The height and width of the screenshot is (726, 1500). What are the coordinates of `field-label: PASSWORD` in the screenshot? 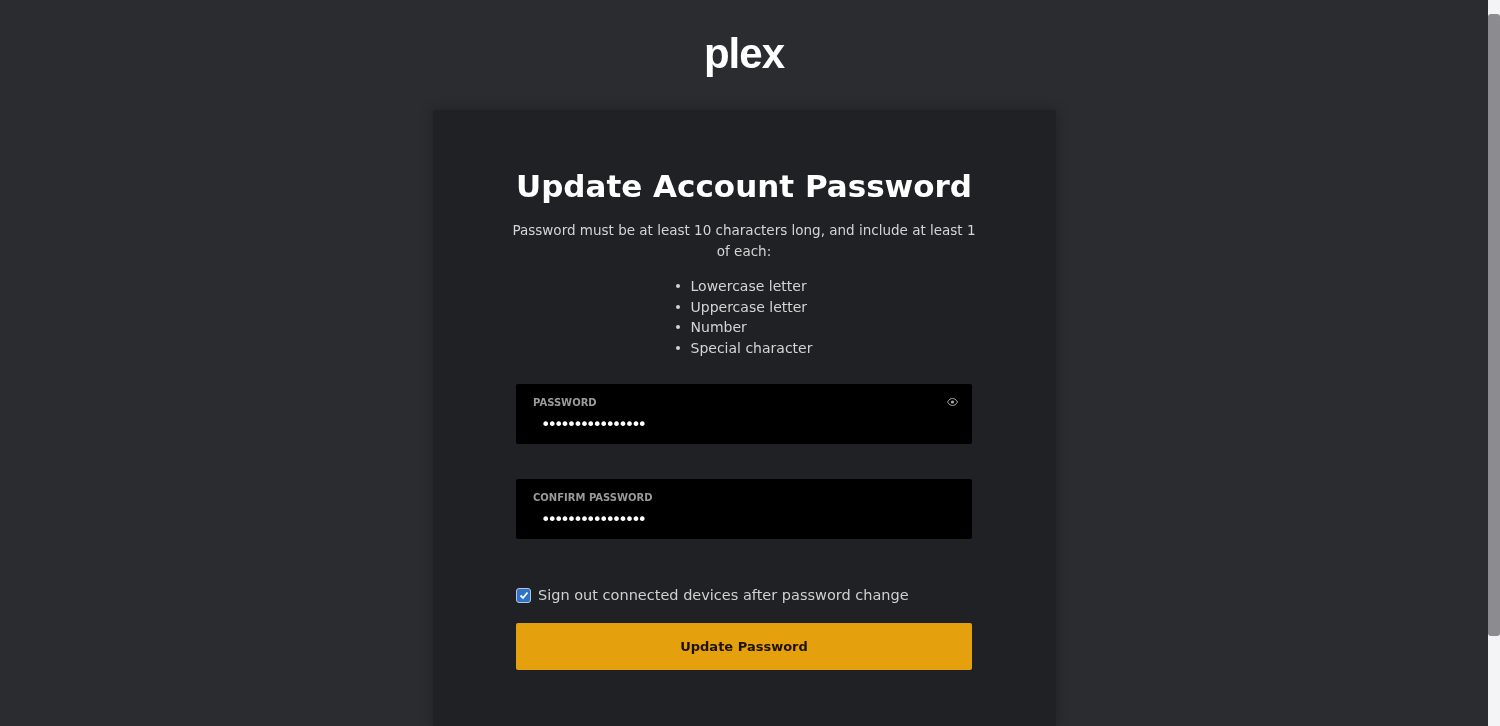 It's located at (565, 402).